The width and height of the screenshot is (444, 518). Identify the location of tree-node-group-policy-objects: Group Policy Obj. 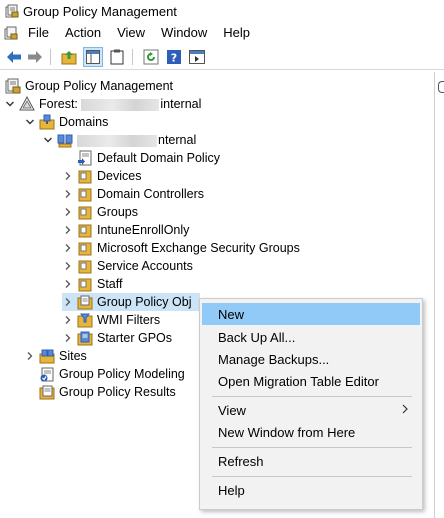
(131, 302).